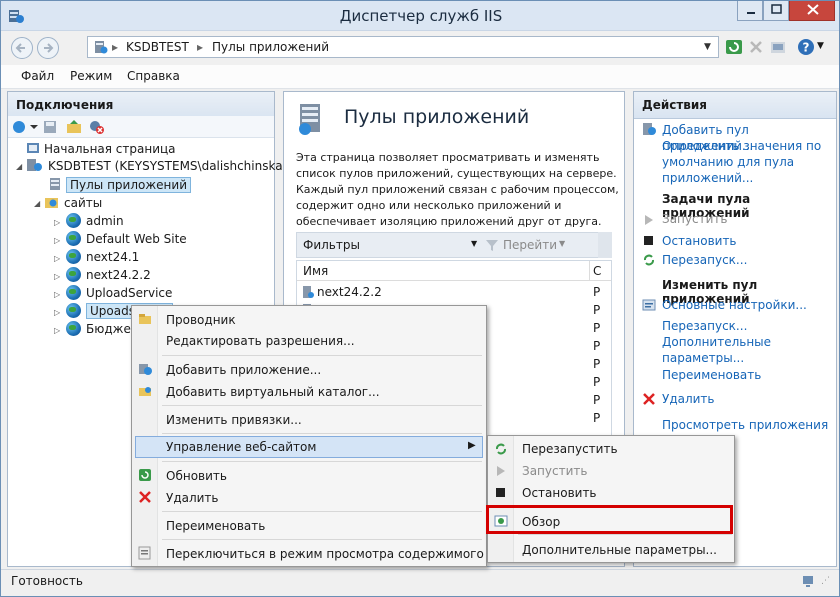 The height and width of the screenshot is (597, 840). Describe the element at coordinates (530, 245) in the screenshot. I see `go-button: Перейти` at that location.